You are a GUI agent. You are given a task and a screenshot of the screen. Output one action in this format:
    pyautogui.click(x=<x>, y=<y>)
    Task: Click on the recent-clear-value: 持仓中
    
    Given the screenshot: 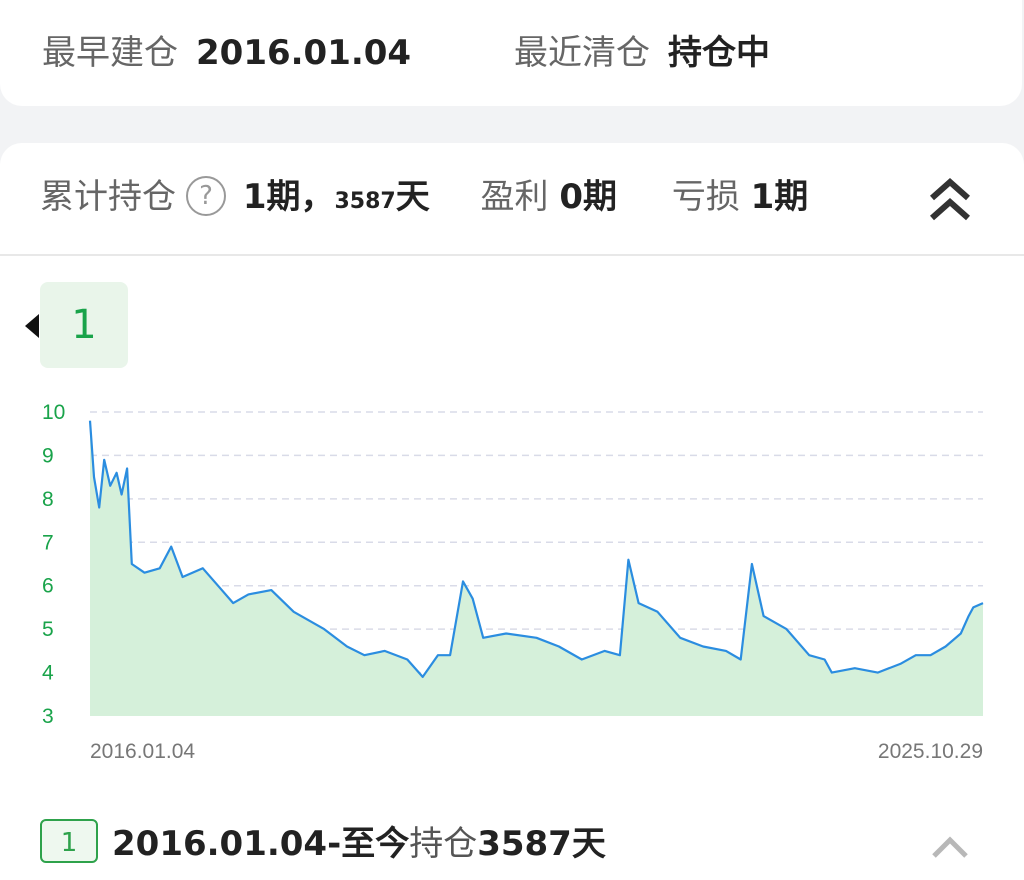 What is the action you would take?
    pyautogui.click(x=719, y=53)
    